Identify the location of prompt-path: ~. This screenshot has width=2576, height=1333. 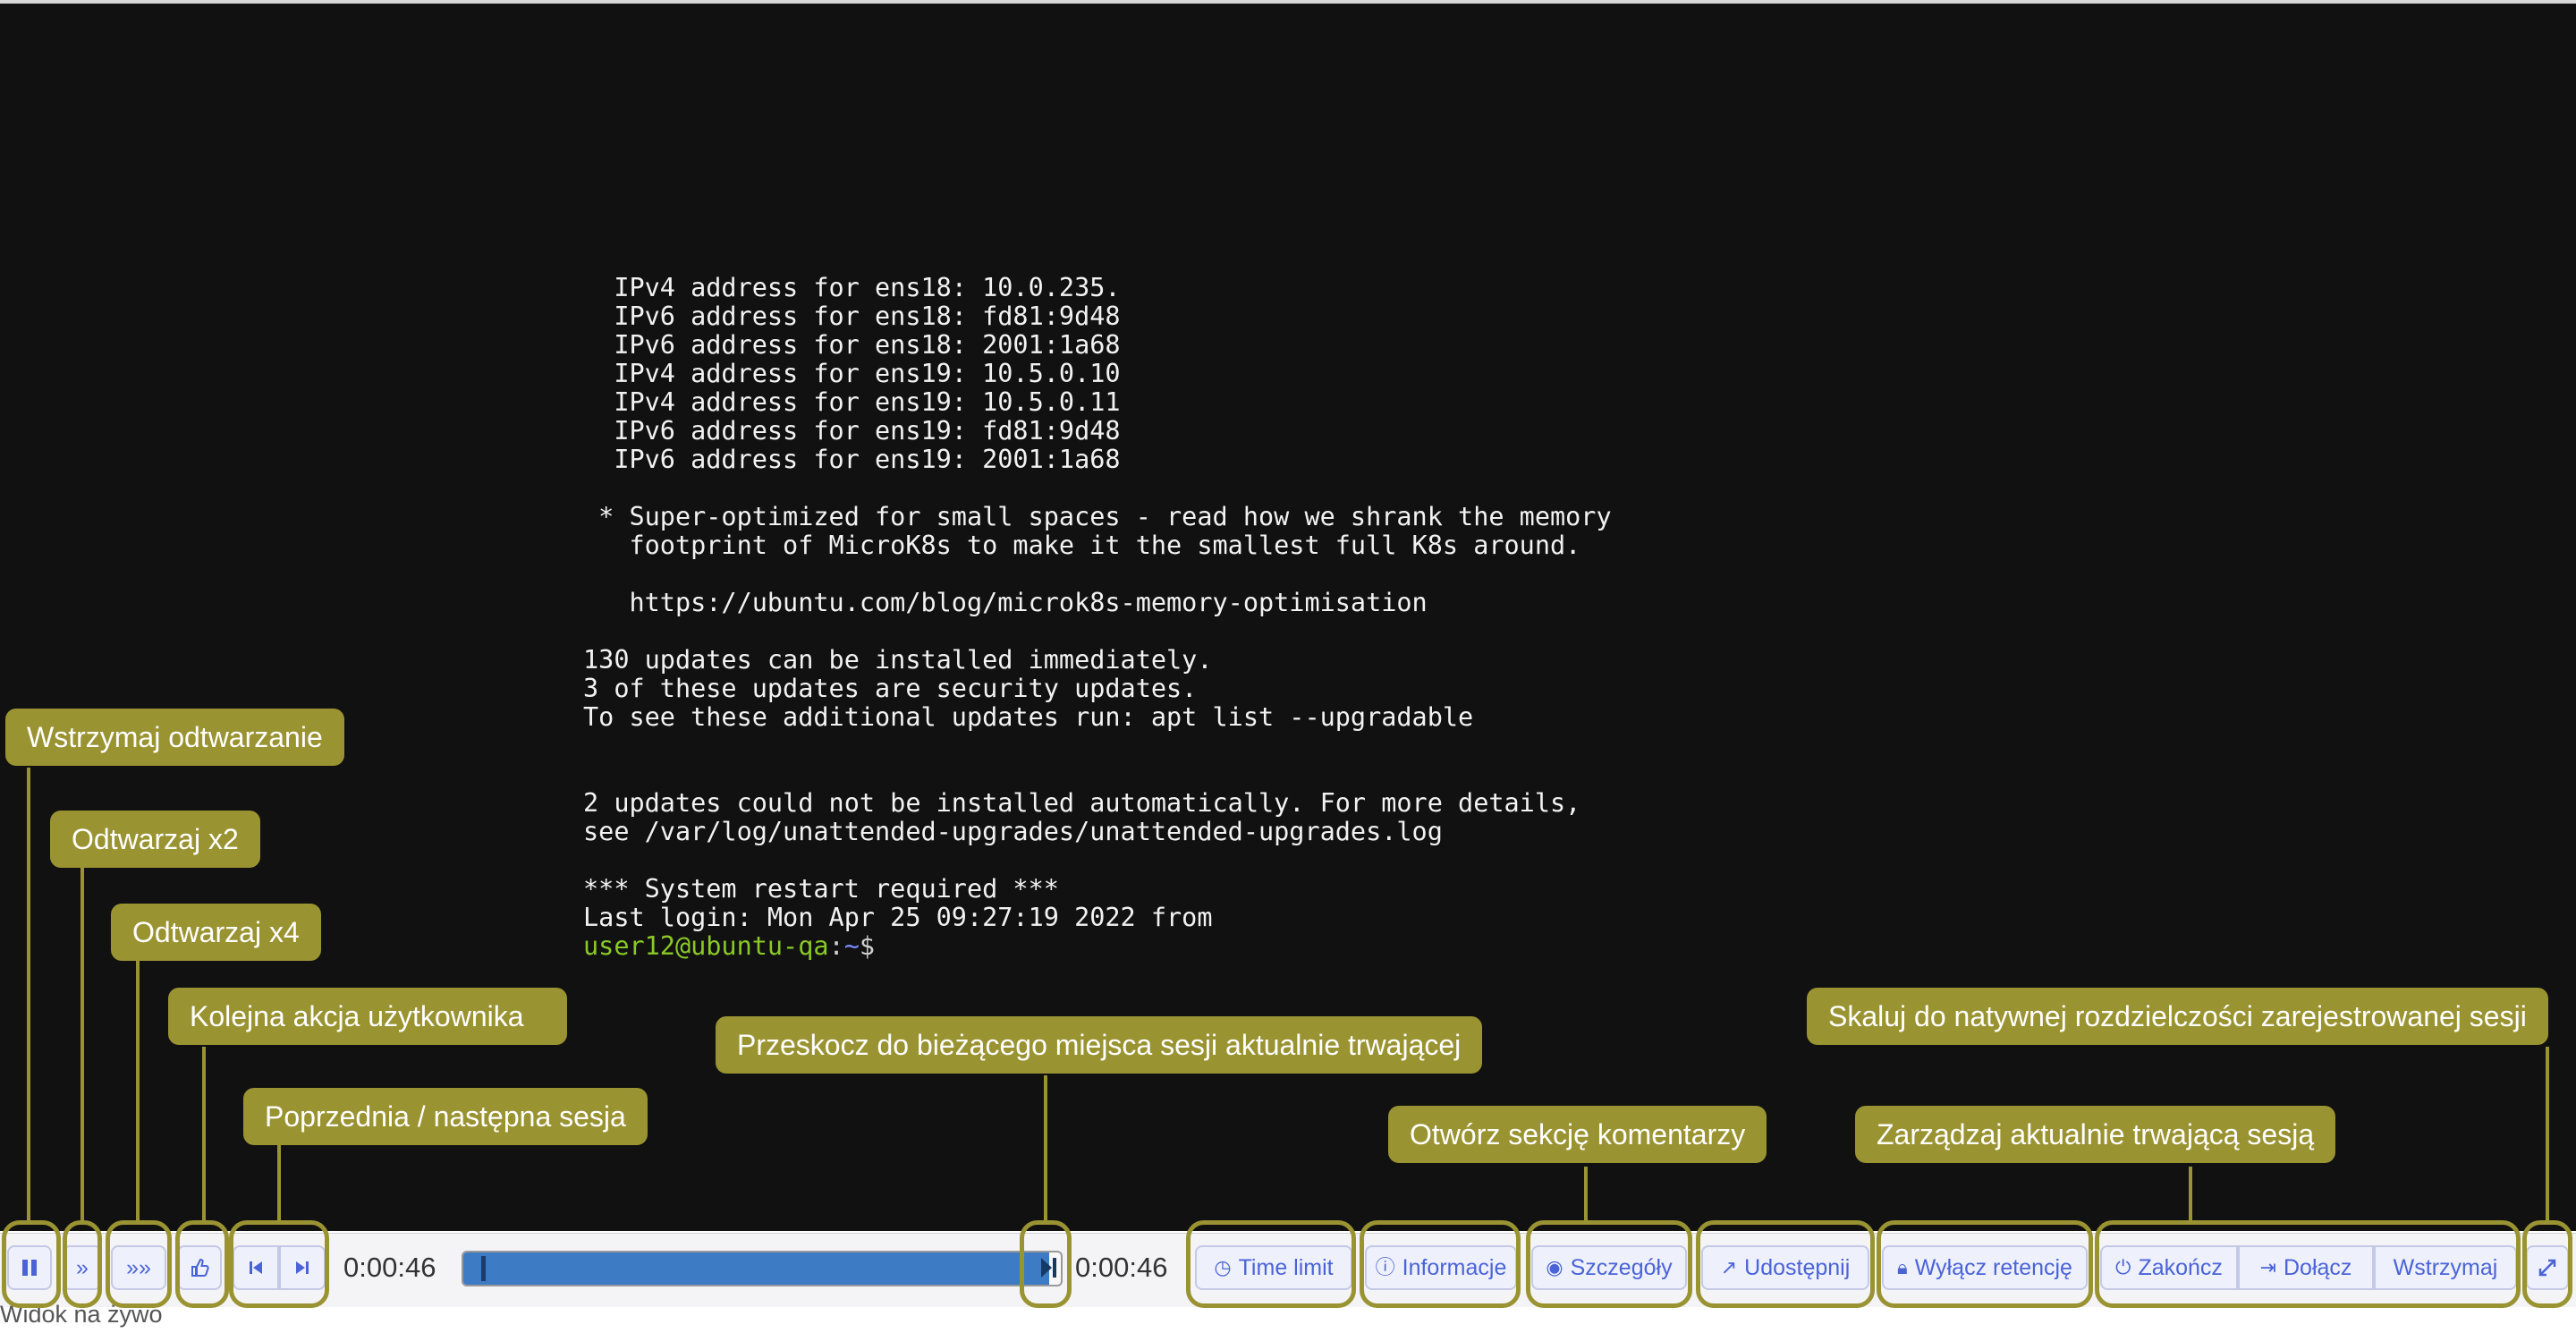
(851, 946).